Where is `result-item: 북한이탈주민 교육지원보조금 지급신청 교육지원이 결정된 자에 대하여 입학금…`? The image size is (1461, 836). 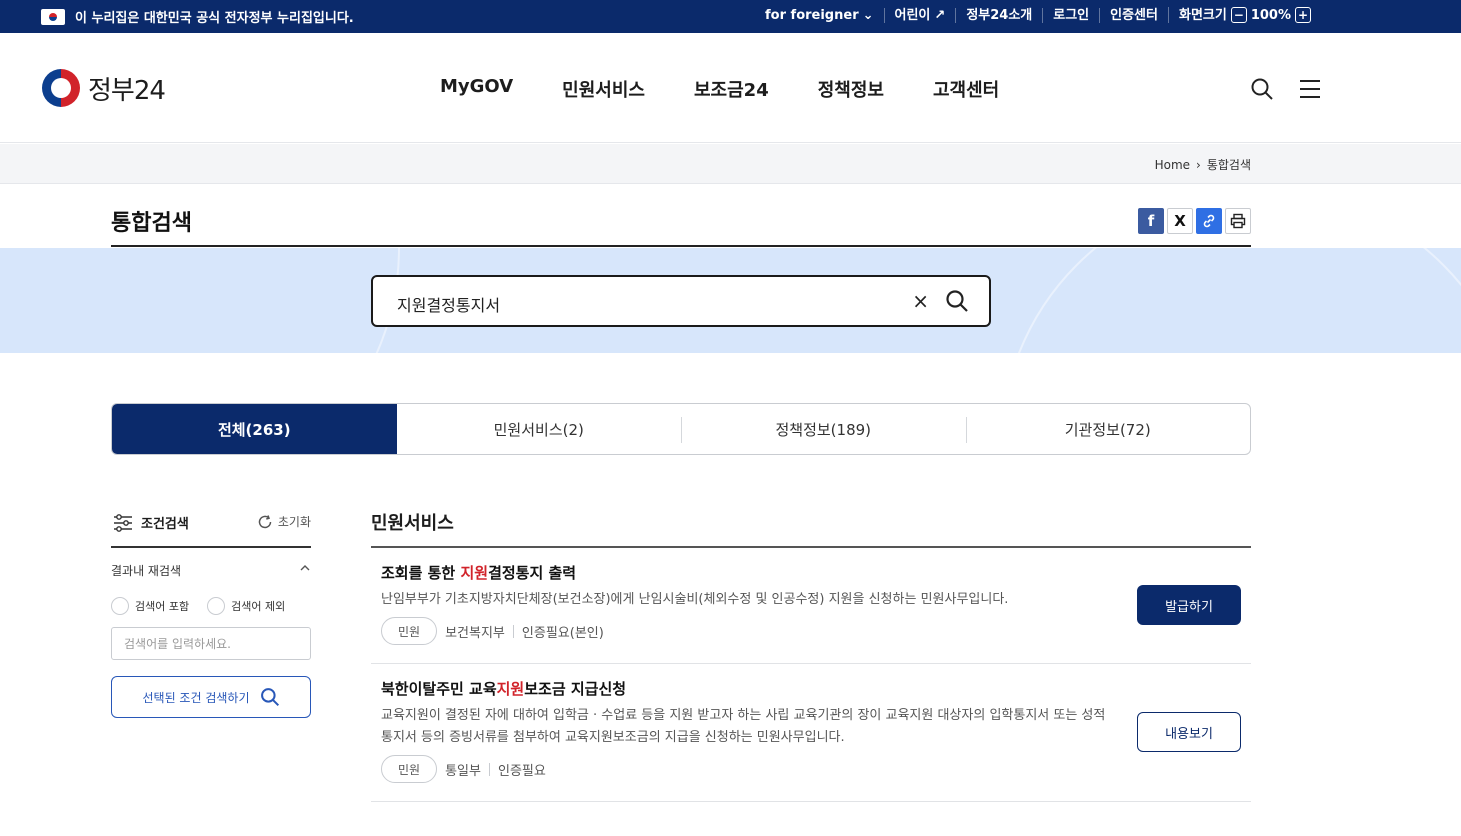
result-item: 북한이탈주민 교육지원보조금 지급신청 교육지원이 결정된 자에 대하여 입학금… is located at coordinates (811, 733).